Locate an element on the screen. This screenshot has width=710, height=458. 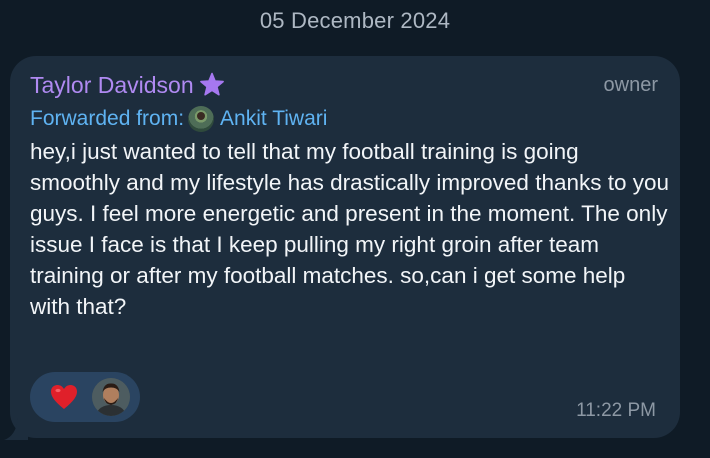
bubble-tail is located at coordinates (16, 429).